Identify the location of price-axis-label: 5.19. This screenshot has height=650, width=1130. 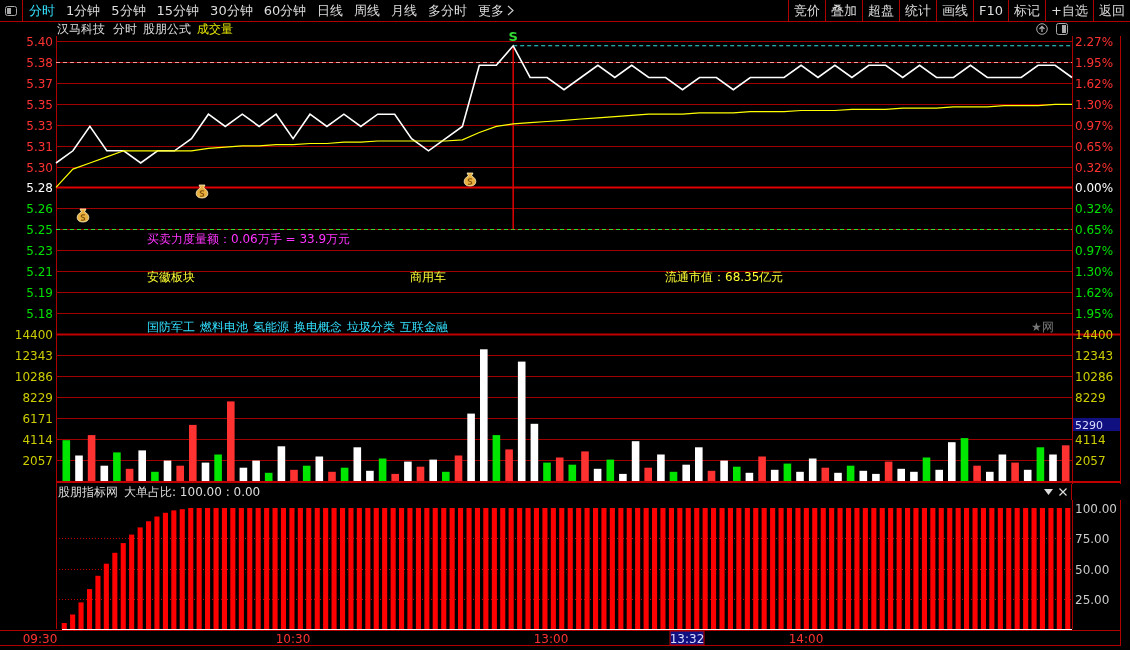
(39, 293).